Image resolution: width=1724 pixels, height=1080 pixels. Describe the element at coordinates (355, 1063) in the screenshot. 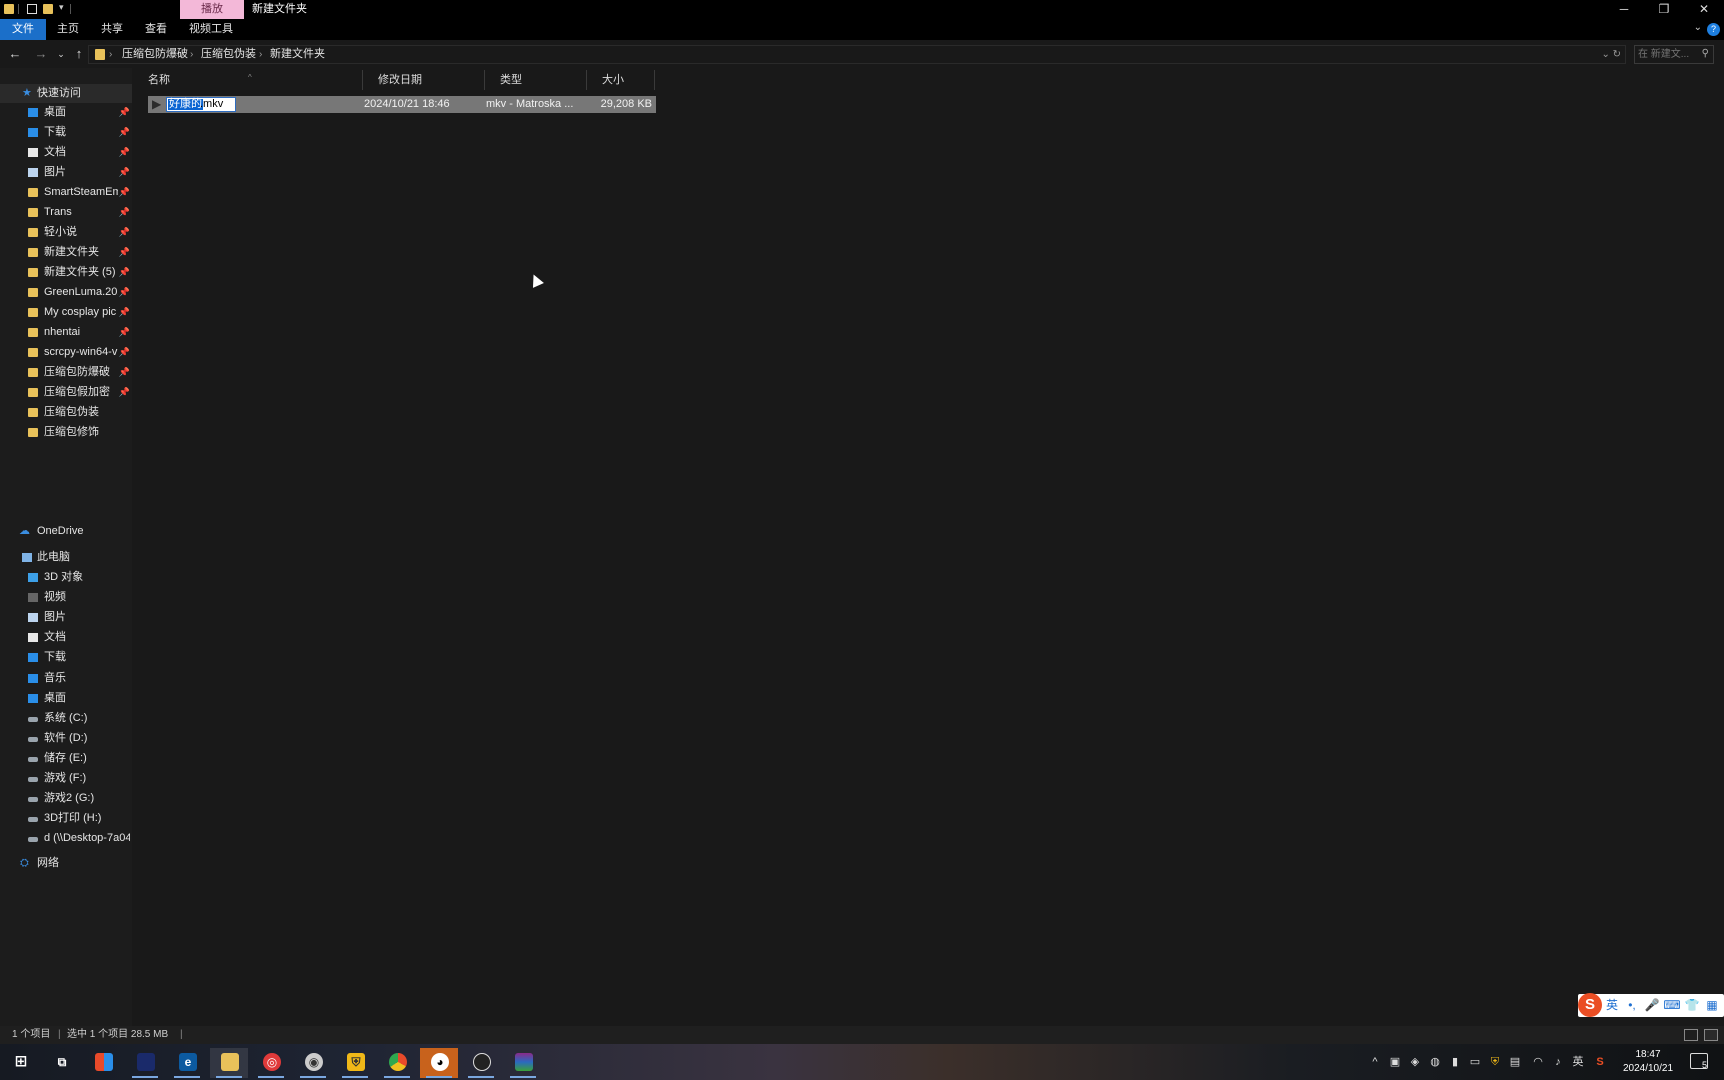

I see `taskbar-app: ⛨` at that location.